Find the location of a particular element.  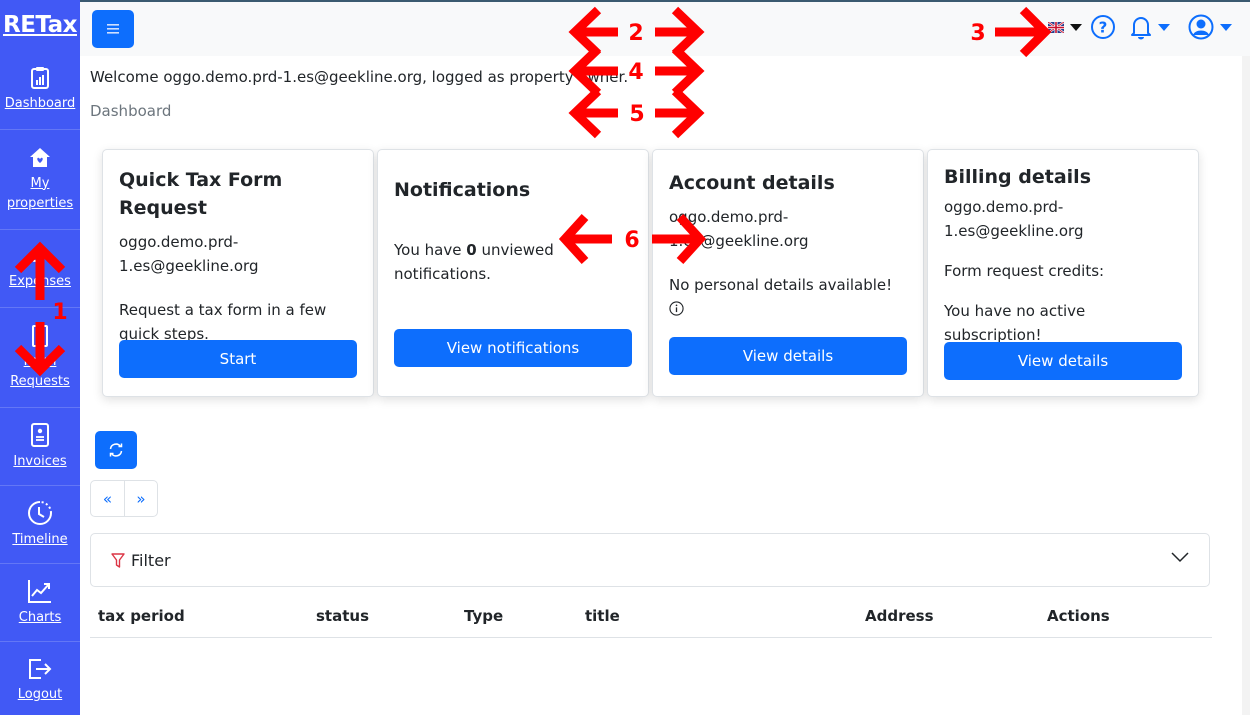

sidebar-item-dashboard: Dashboard is located at coordinates (40, 90).